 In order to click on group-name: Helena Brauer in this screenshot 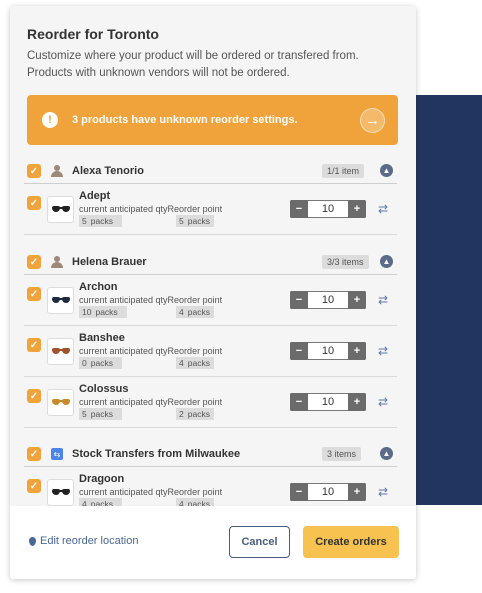, I will do `click(109, 262)`.